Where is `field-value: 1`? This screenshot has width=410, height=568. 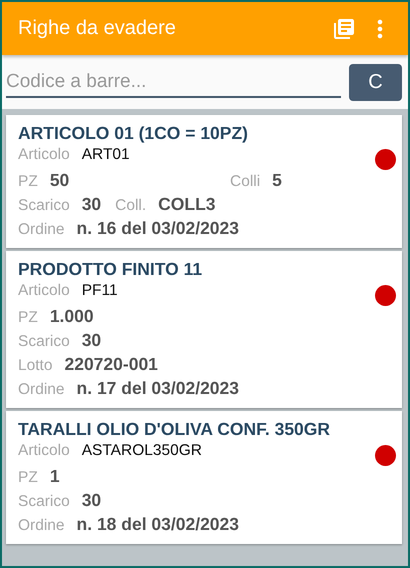 field-value: 1 is located at coordinates (55, 476).